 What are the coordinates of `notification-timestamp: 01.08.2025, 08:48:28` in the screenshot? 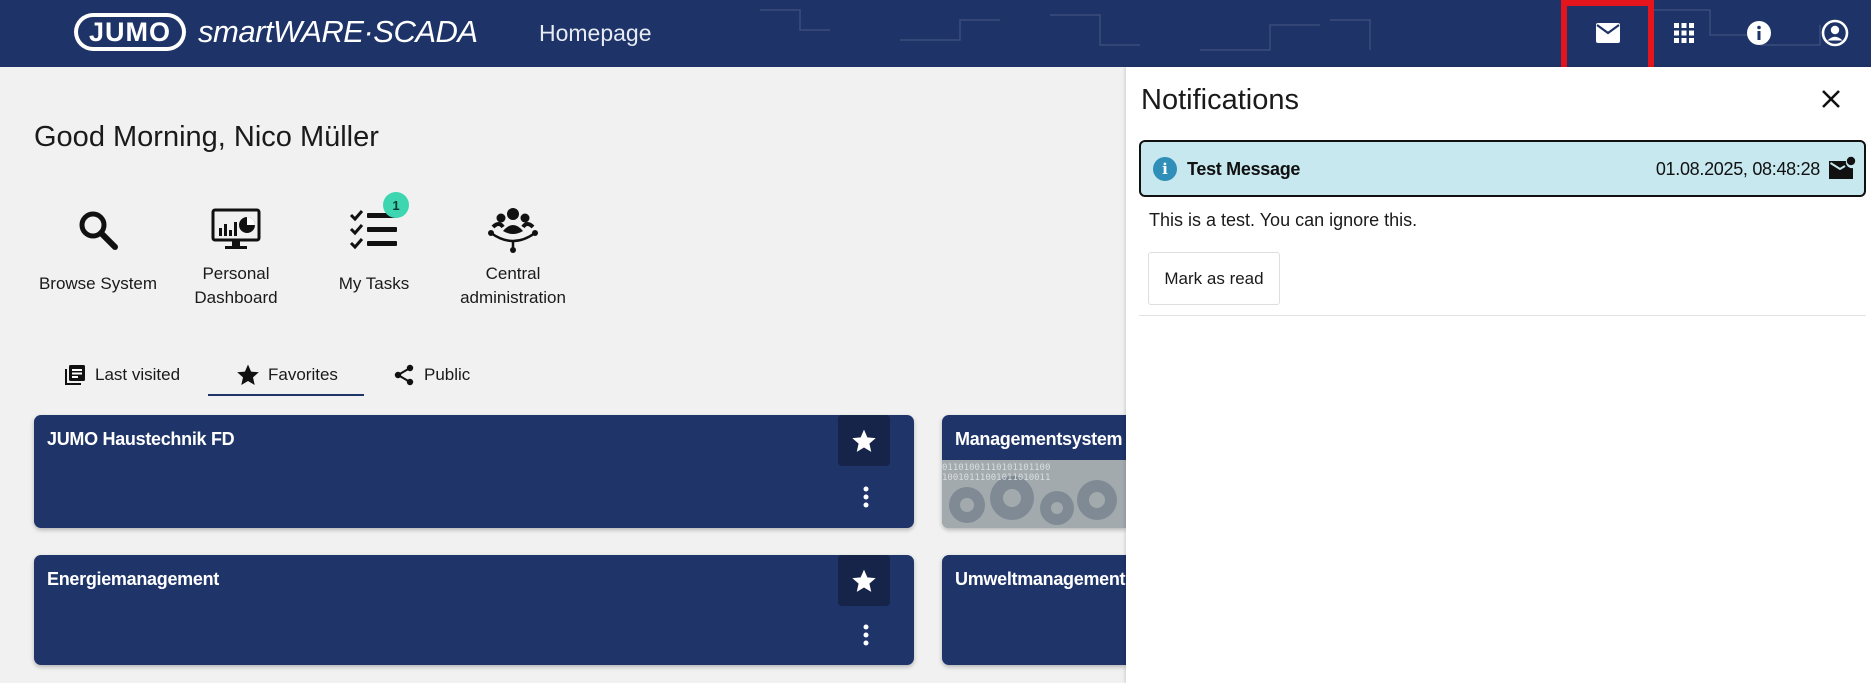 It's located at (1737, 169).